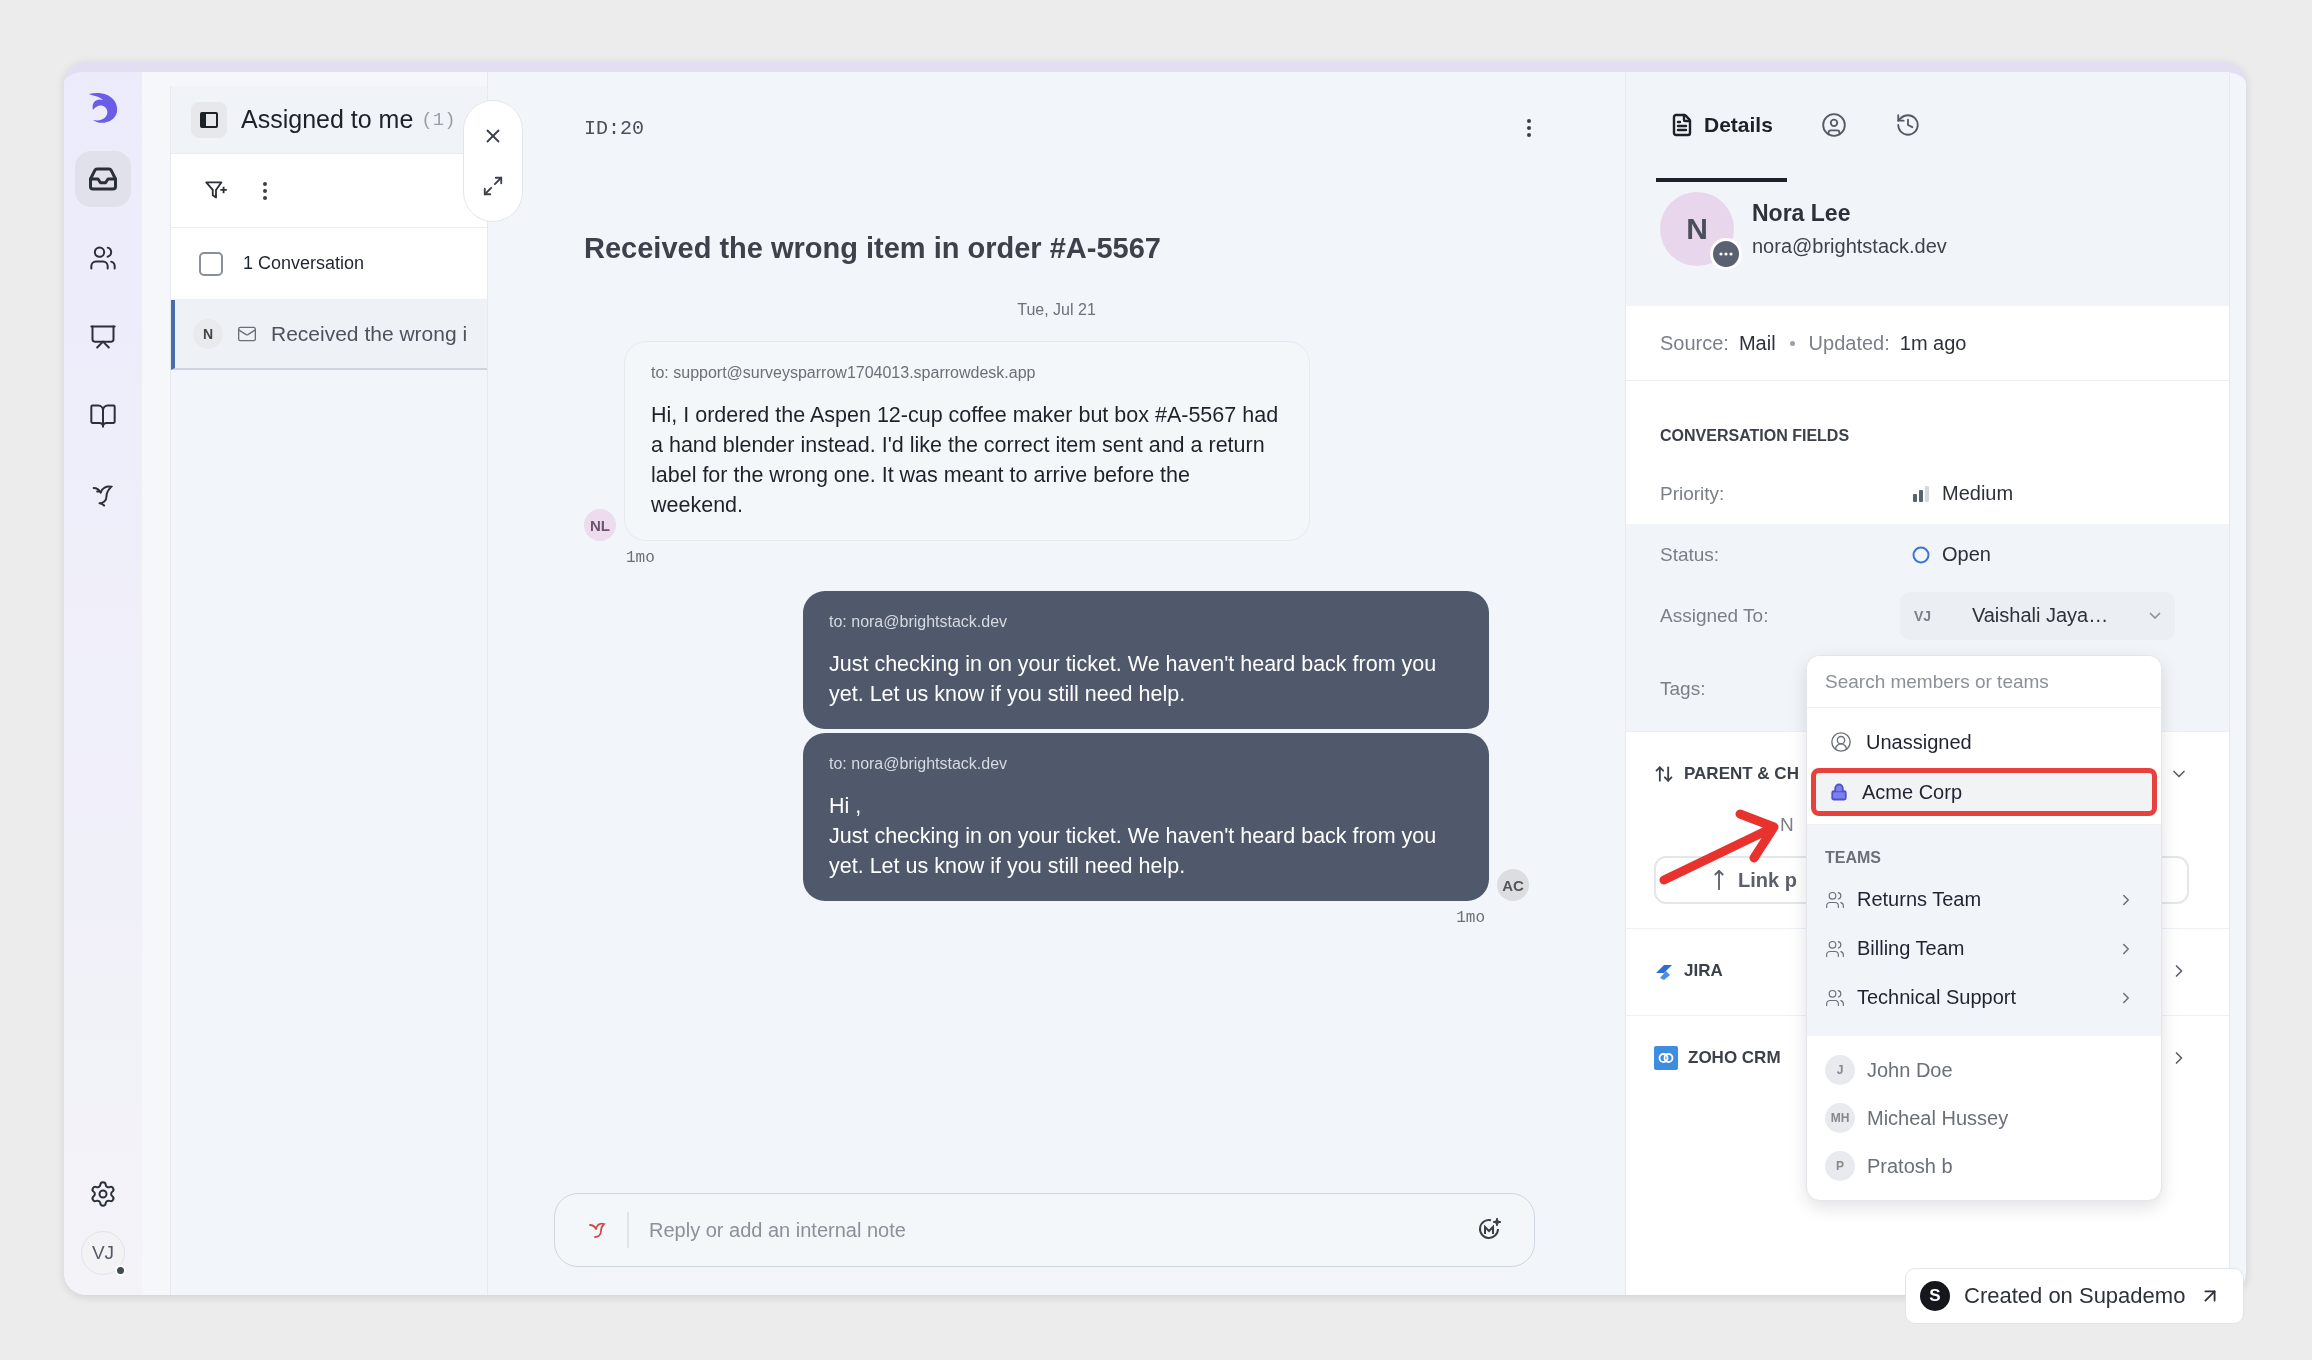 This screenshot has height=1360, width=2312. I want to click on priority-bars-icon, so click(1921, 493).